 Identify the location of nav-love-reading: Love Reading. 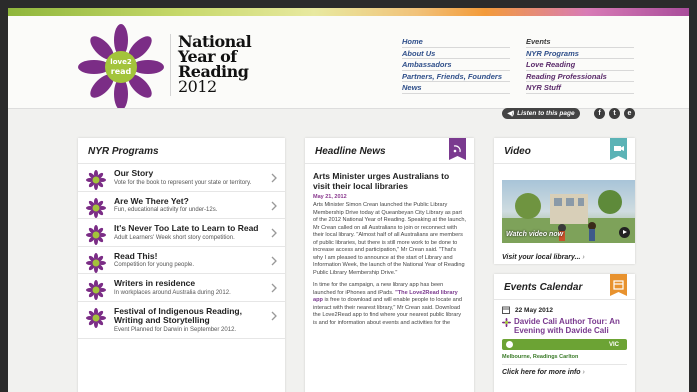
(580, 65).